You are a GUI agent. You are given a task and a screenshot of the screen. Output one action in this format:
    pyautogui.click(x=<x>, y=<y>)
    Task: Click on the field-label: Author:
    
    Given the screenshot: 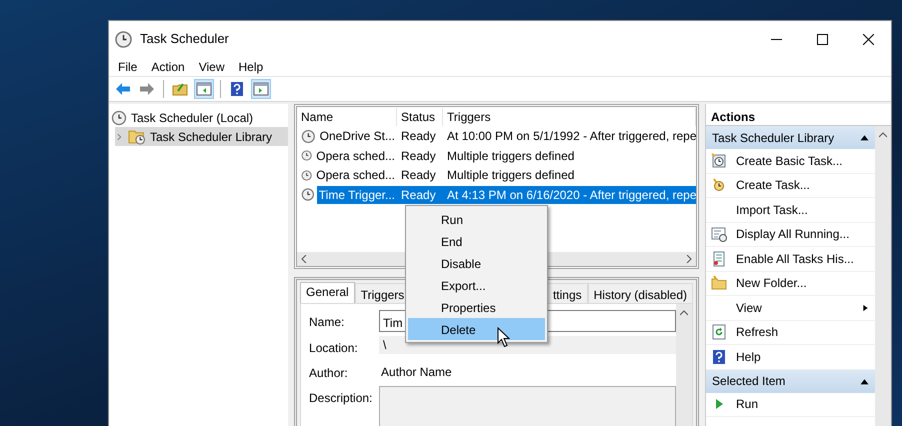 What is the action you would take?
    pyautogui.click(x=329, y=373)
    